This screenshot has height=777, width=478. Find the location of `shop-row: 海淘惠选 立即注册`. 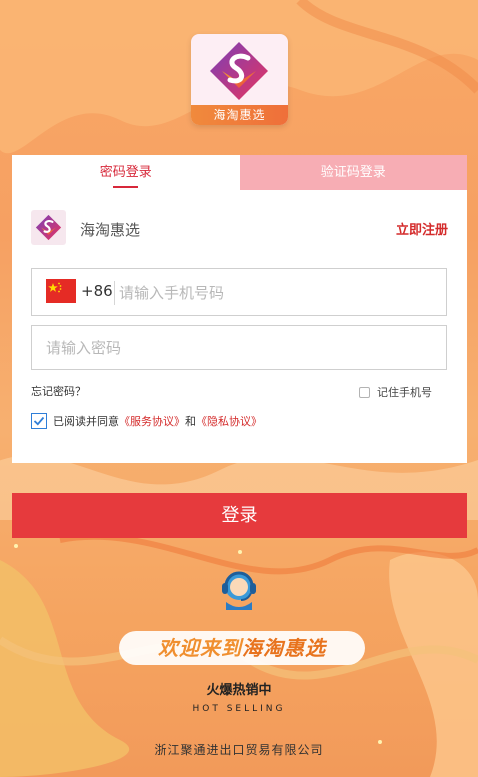

shop-row: 海淘惠选 立即注册 is located at coordinates (239, 228).